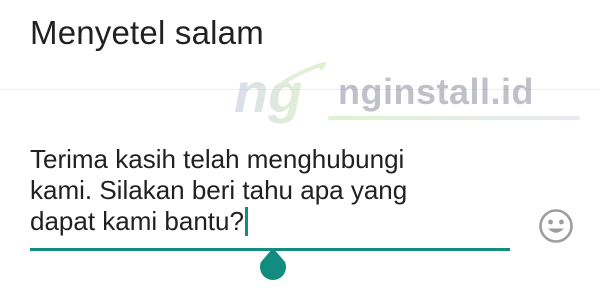 The image size is (600, 298). Describe the element at coordinates (147, 32) in the screenshot. I see `page-title: Menyetel salam` at that location.